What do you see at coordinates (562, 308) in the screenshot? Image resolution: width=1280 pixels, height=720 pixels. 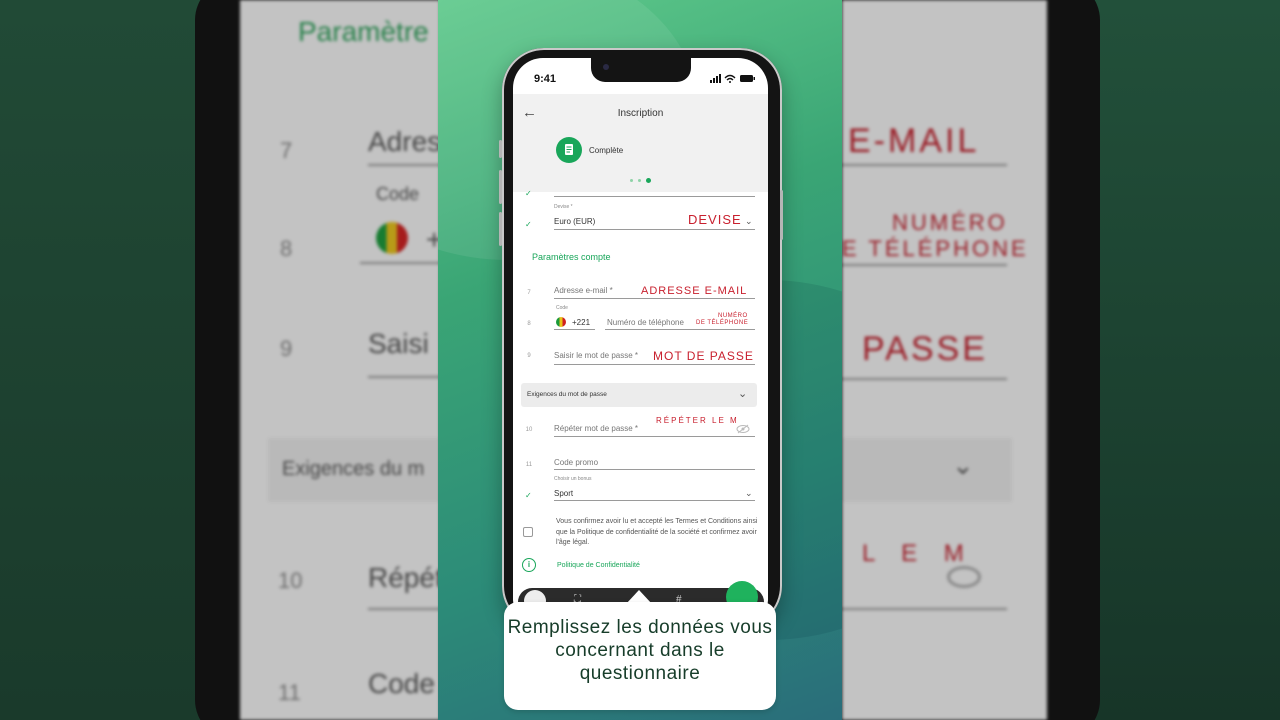 I see `phone-code-label: Code` at bounding box center [562, 308].